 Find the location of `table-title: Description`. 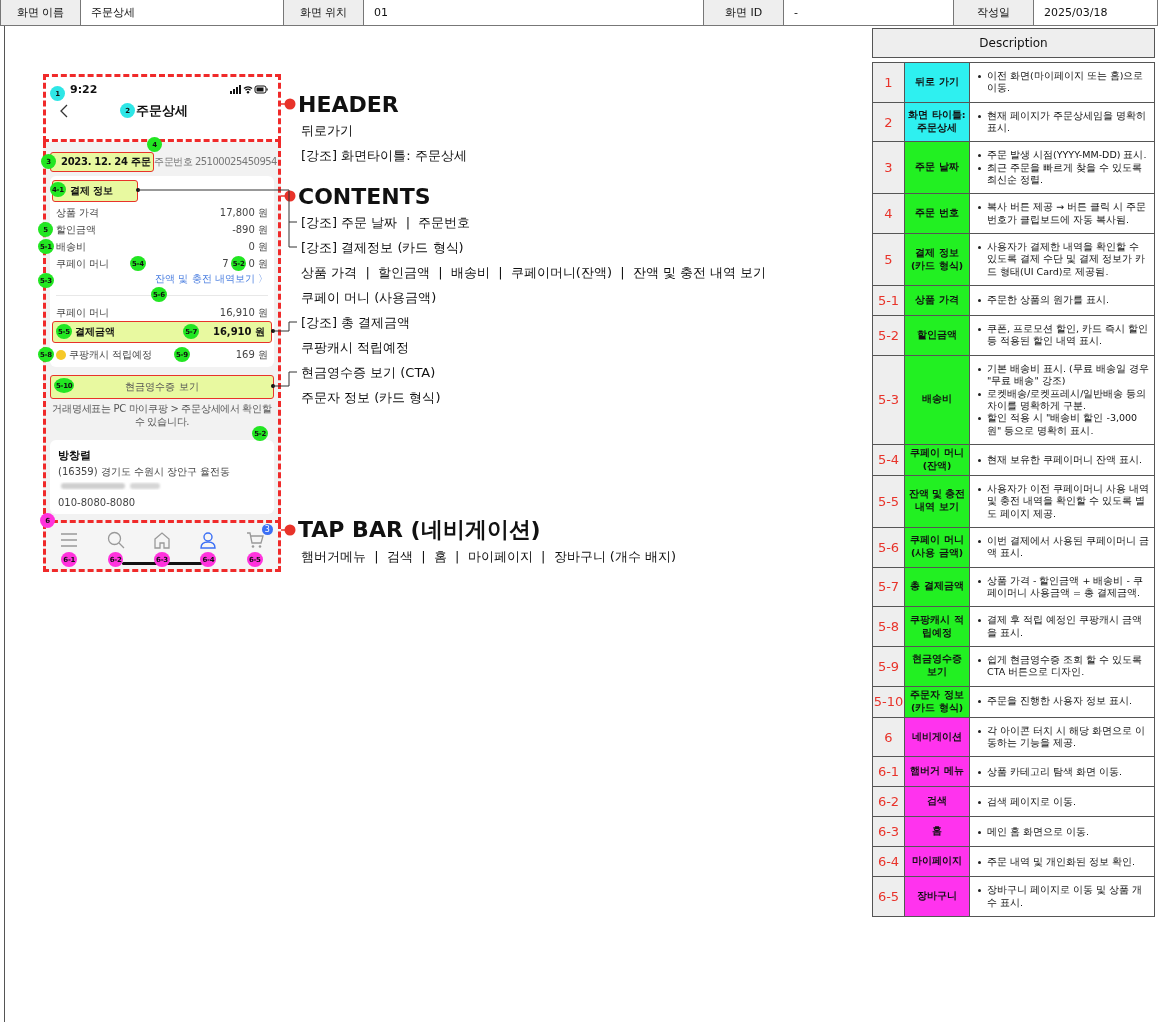

table-title: Description is located at coordinates (1013, 43).